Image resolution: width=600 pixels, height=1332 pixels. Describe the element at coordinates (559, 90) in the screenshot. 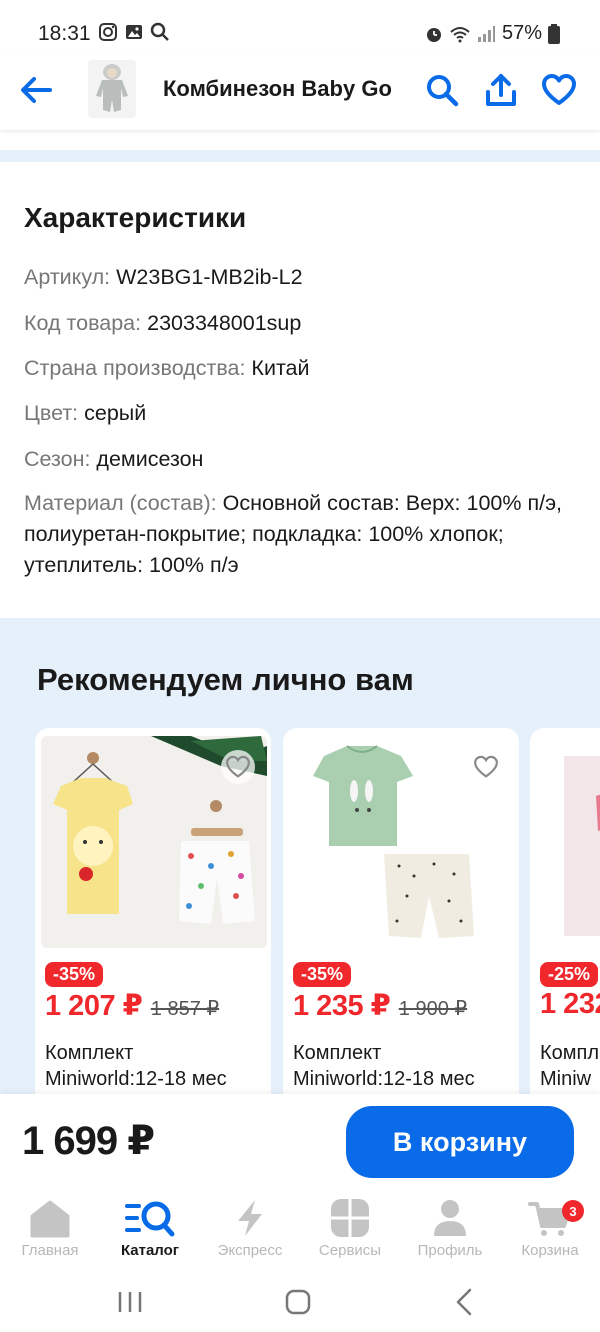

I see `heart-icon` at that location.